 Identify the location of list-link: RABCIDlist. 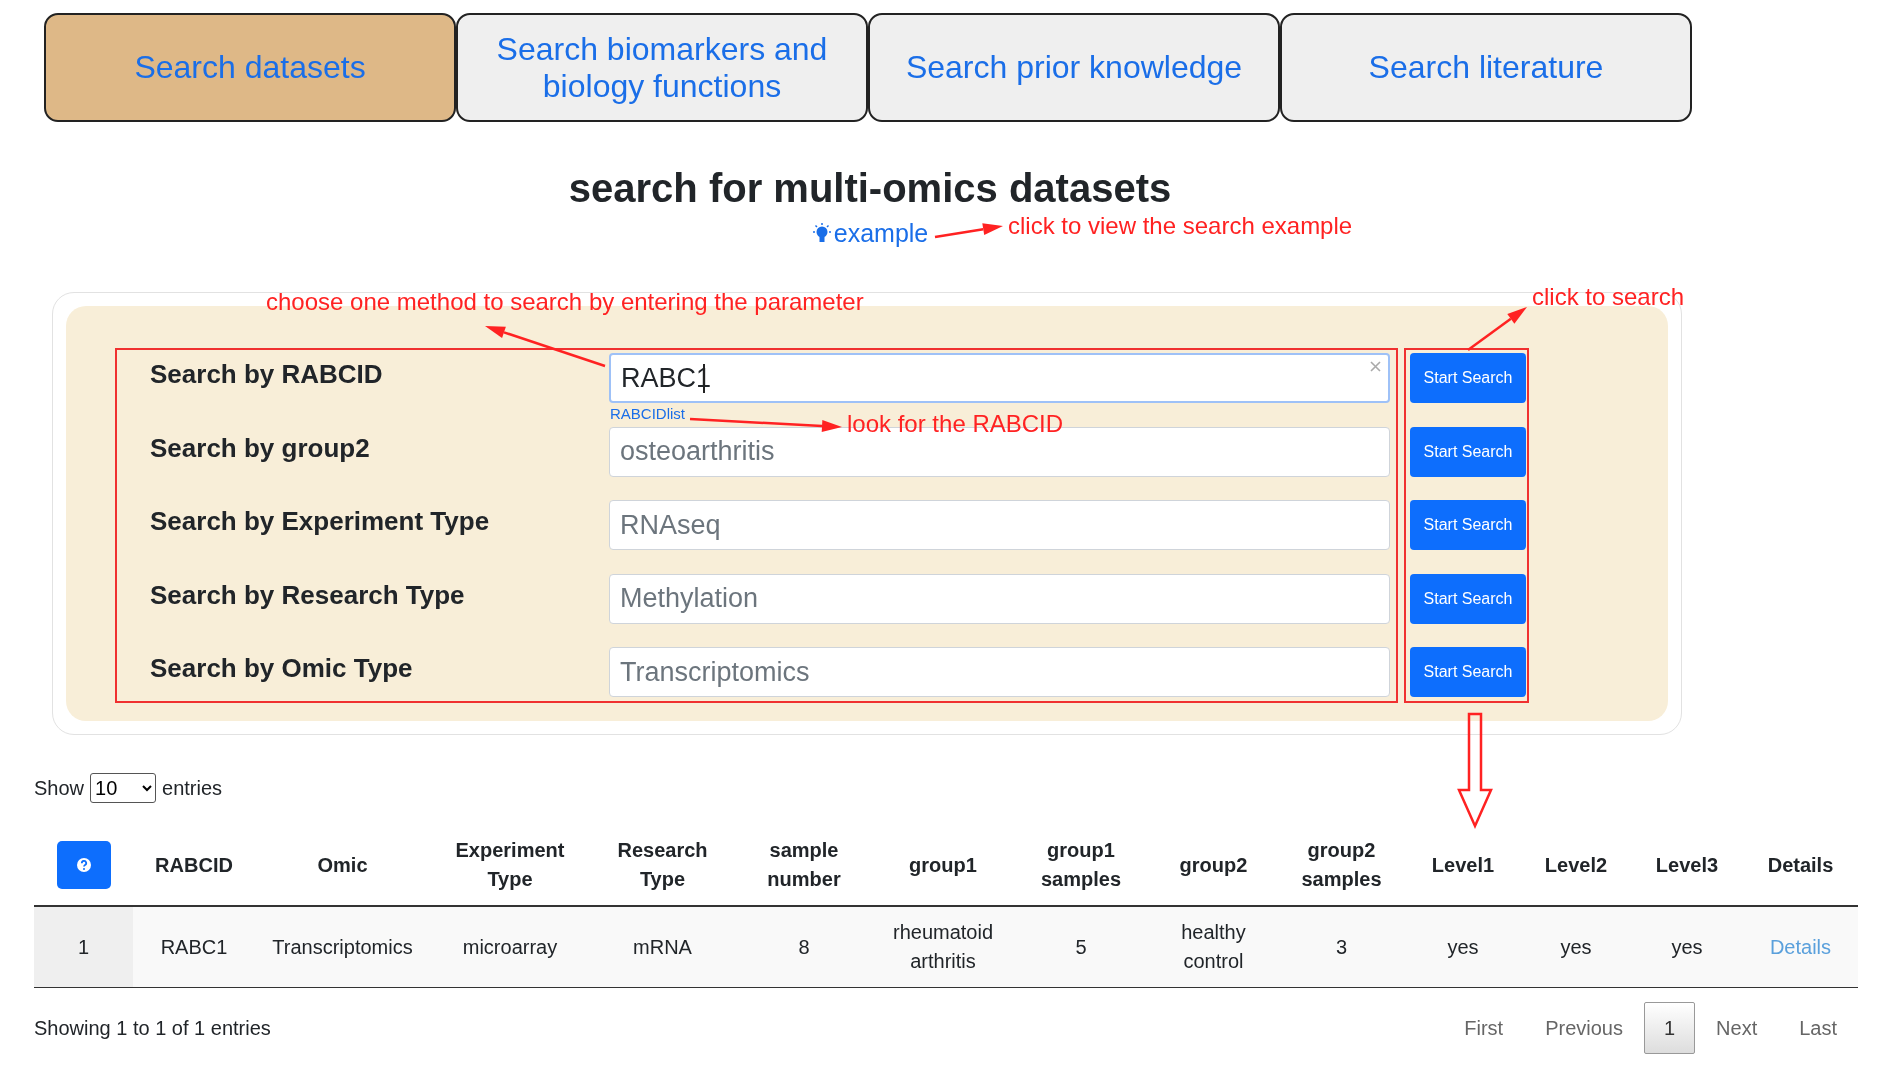
(647, 413).